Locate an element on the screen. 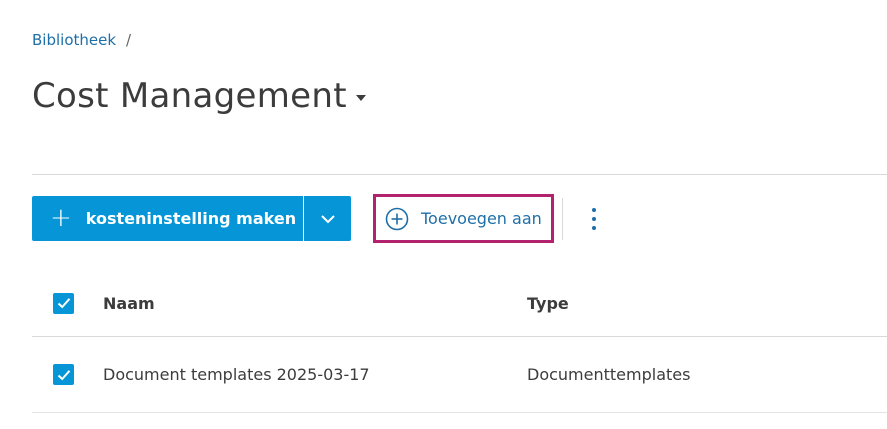  breadcrumb-library-link: Bibliotheek is located at coordinates (74, 40).